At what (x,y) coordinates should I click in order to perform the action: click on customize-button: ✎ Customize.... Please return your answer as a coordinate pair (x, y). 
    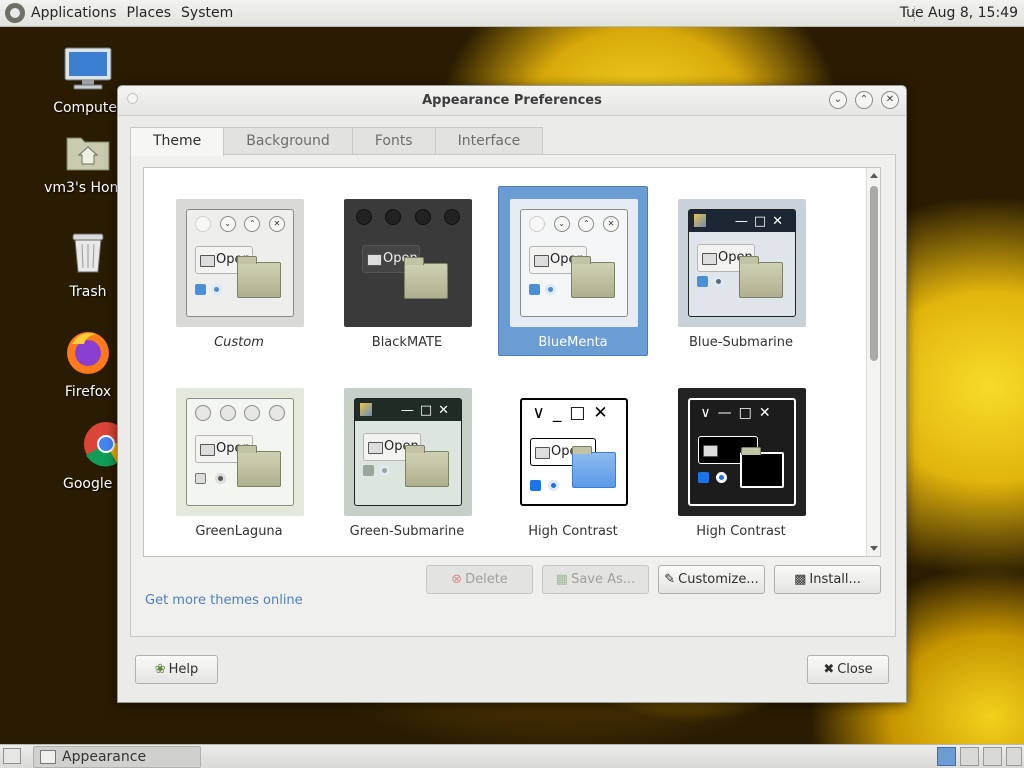
    Looking at the image, I should click on (711, 579).